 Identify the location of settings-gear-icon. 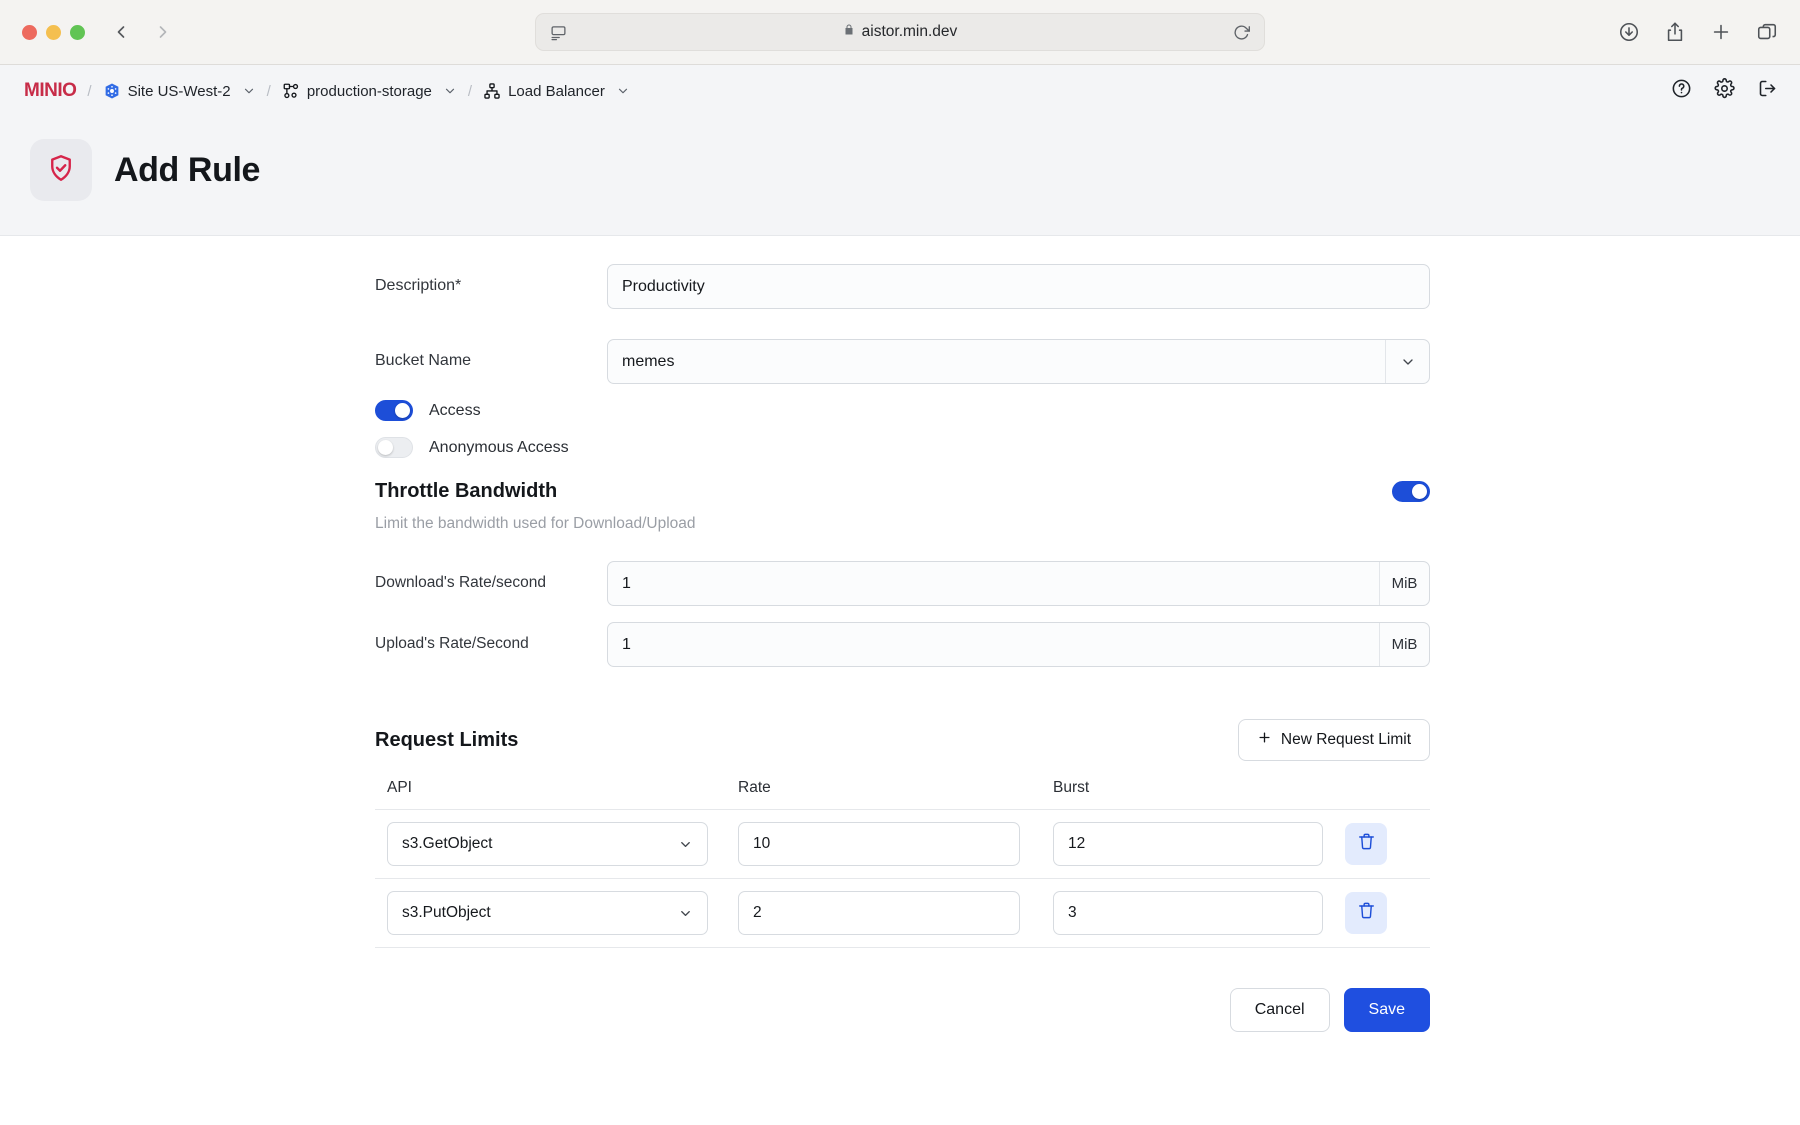
(1724, 91).